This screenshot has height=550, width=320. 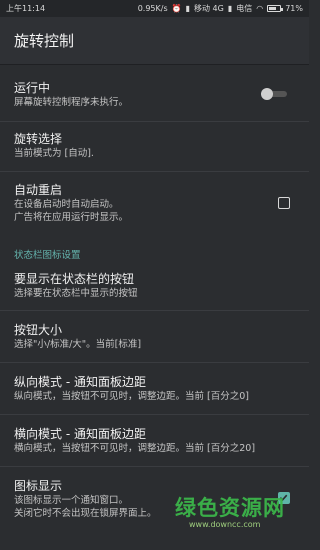 What do you see at coordinates (54, 153) in the screenshot?
I see `pref-rotation-select-summary: 当前模式为 [自动].` at bounding box center [54, 153].